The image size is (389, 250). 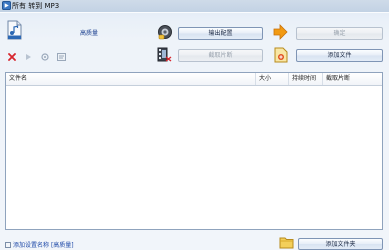 I want to click on cut-clip-button: 截取片断, so click(x=220, y=55).